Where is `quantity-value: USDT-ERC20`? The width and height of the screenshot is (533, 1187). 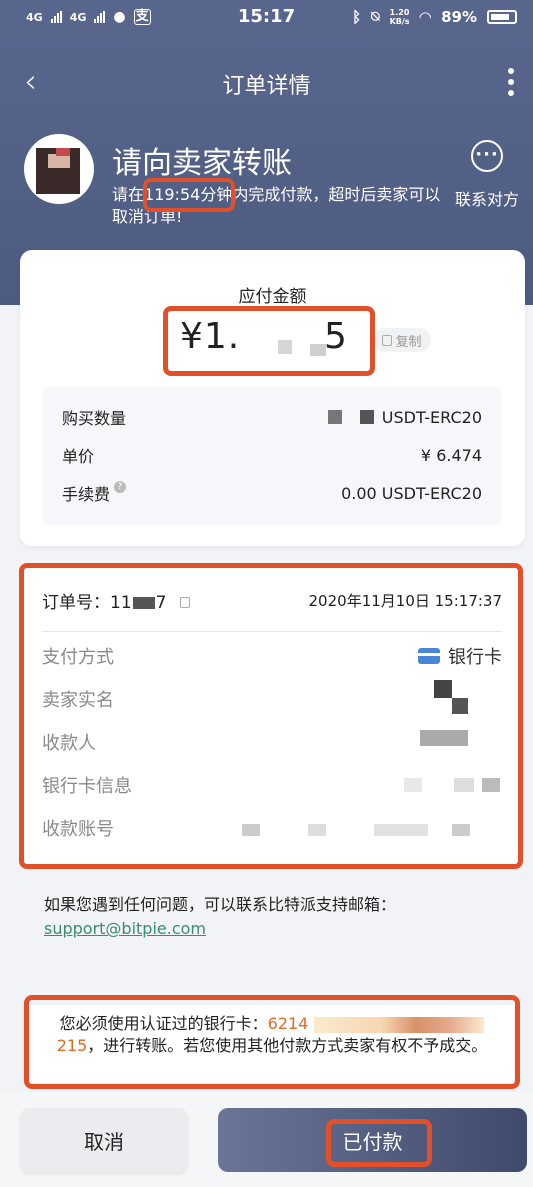 quantity-value: USDT-ERC20 is located at coordinates (404, 417).